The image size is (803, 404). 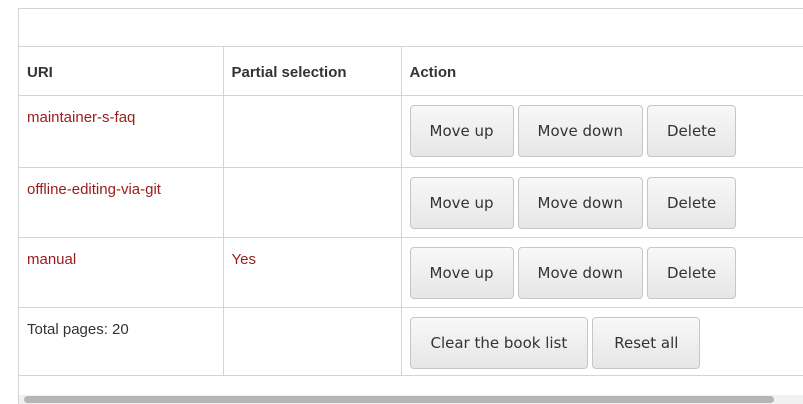 I want to click on table-header-row: URI Partial selection Action, so click(x=411, y=71).